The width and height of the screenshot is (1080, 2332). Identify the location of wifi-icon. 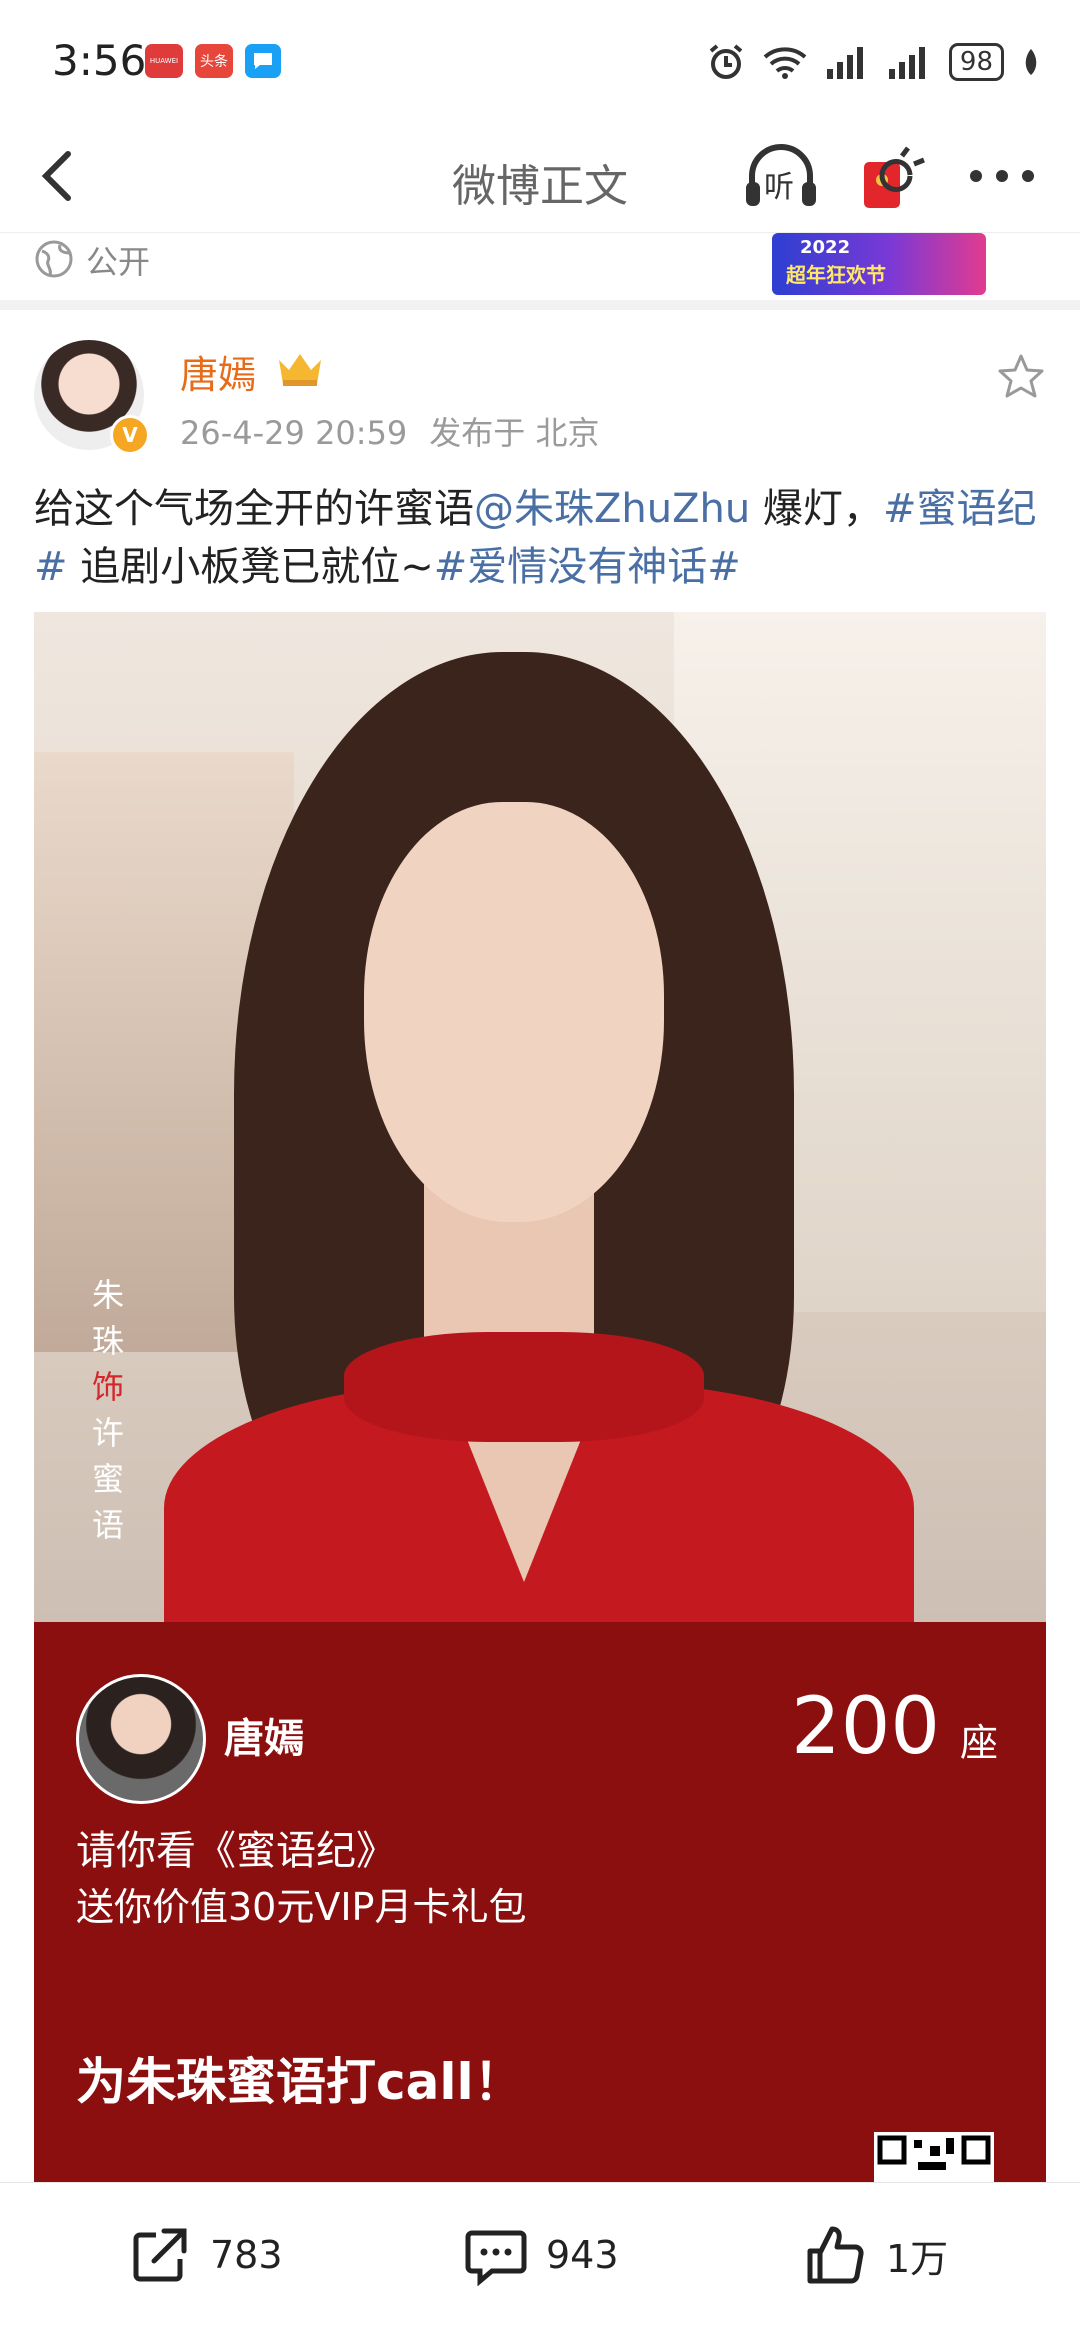
(785, 63).